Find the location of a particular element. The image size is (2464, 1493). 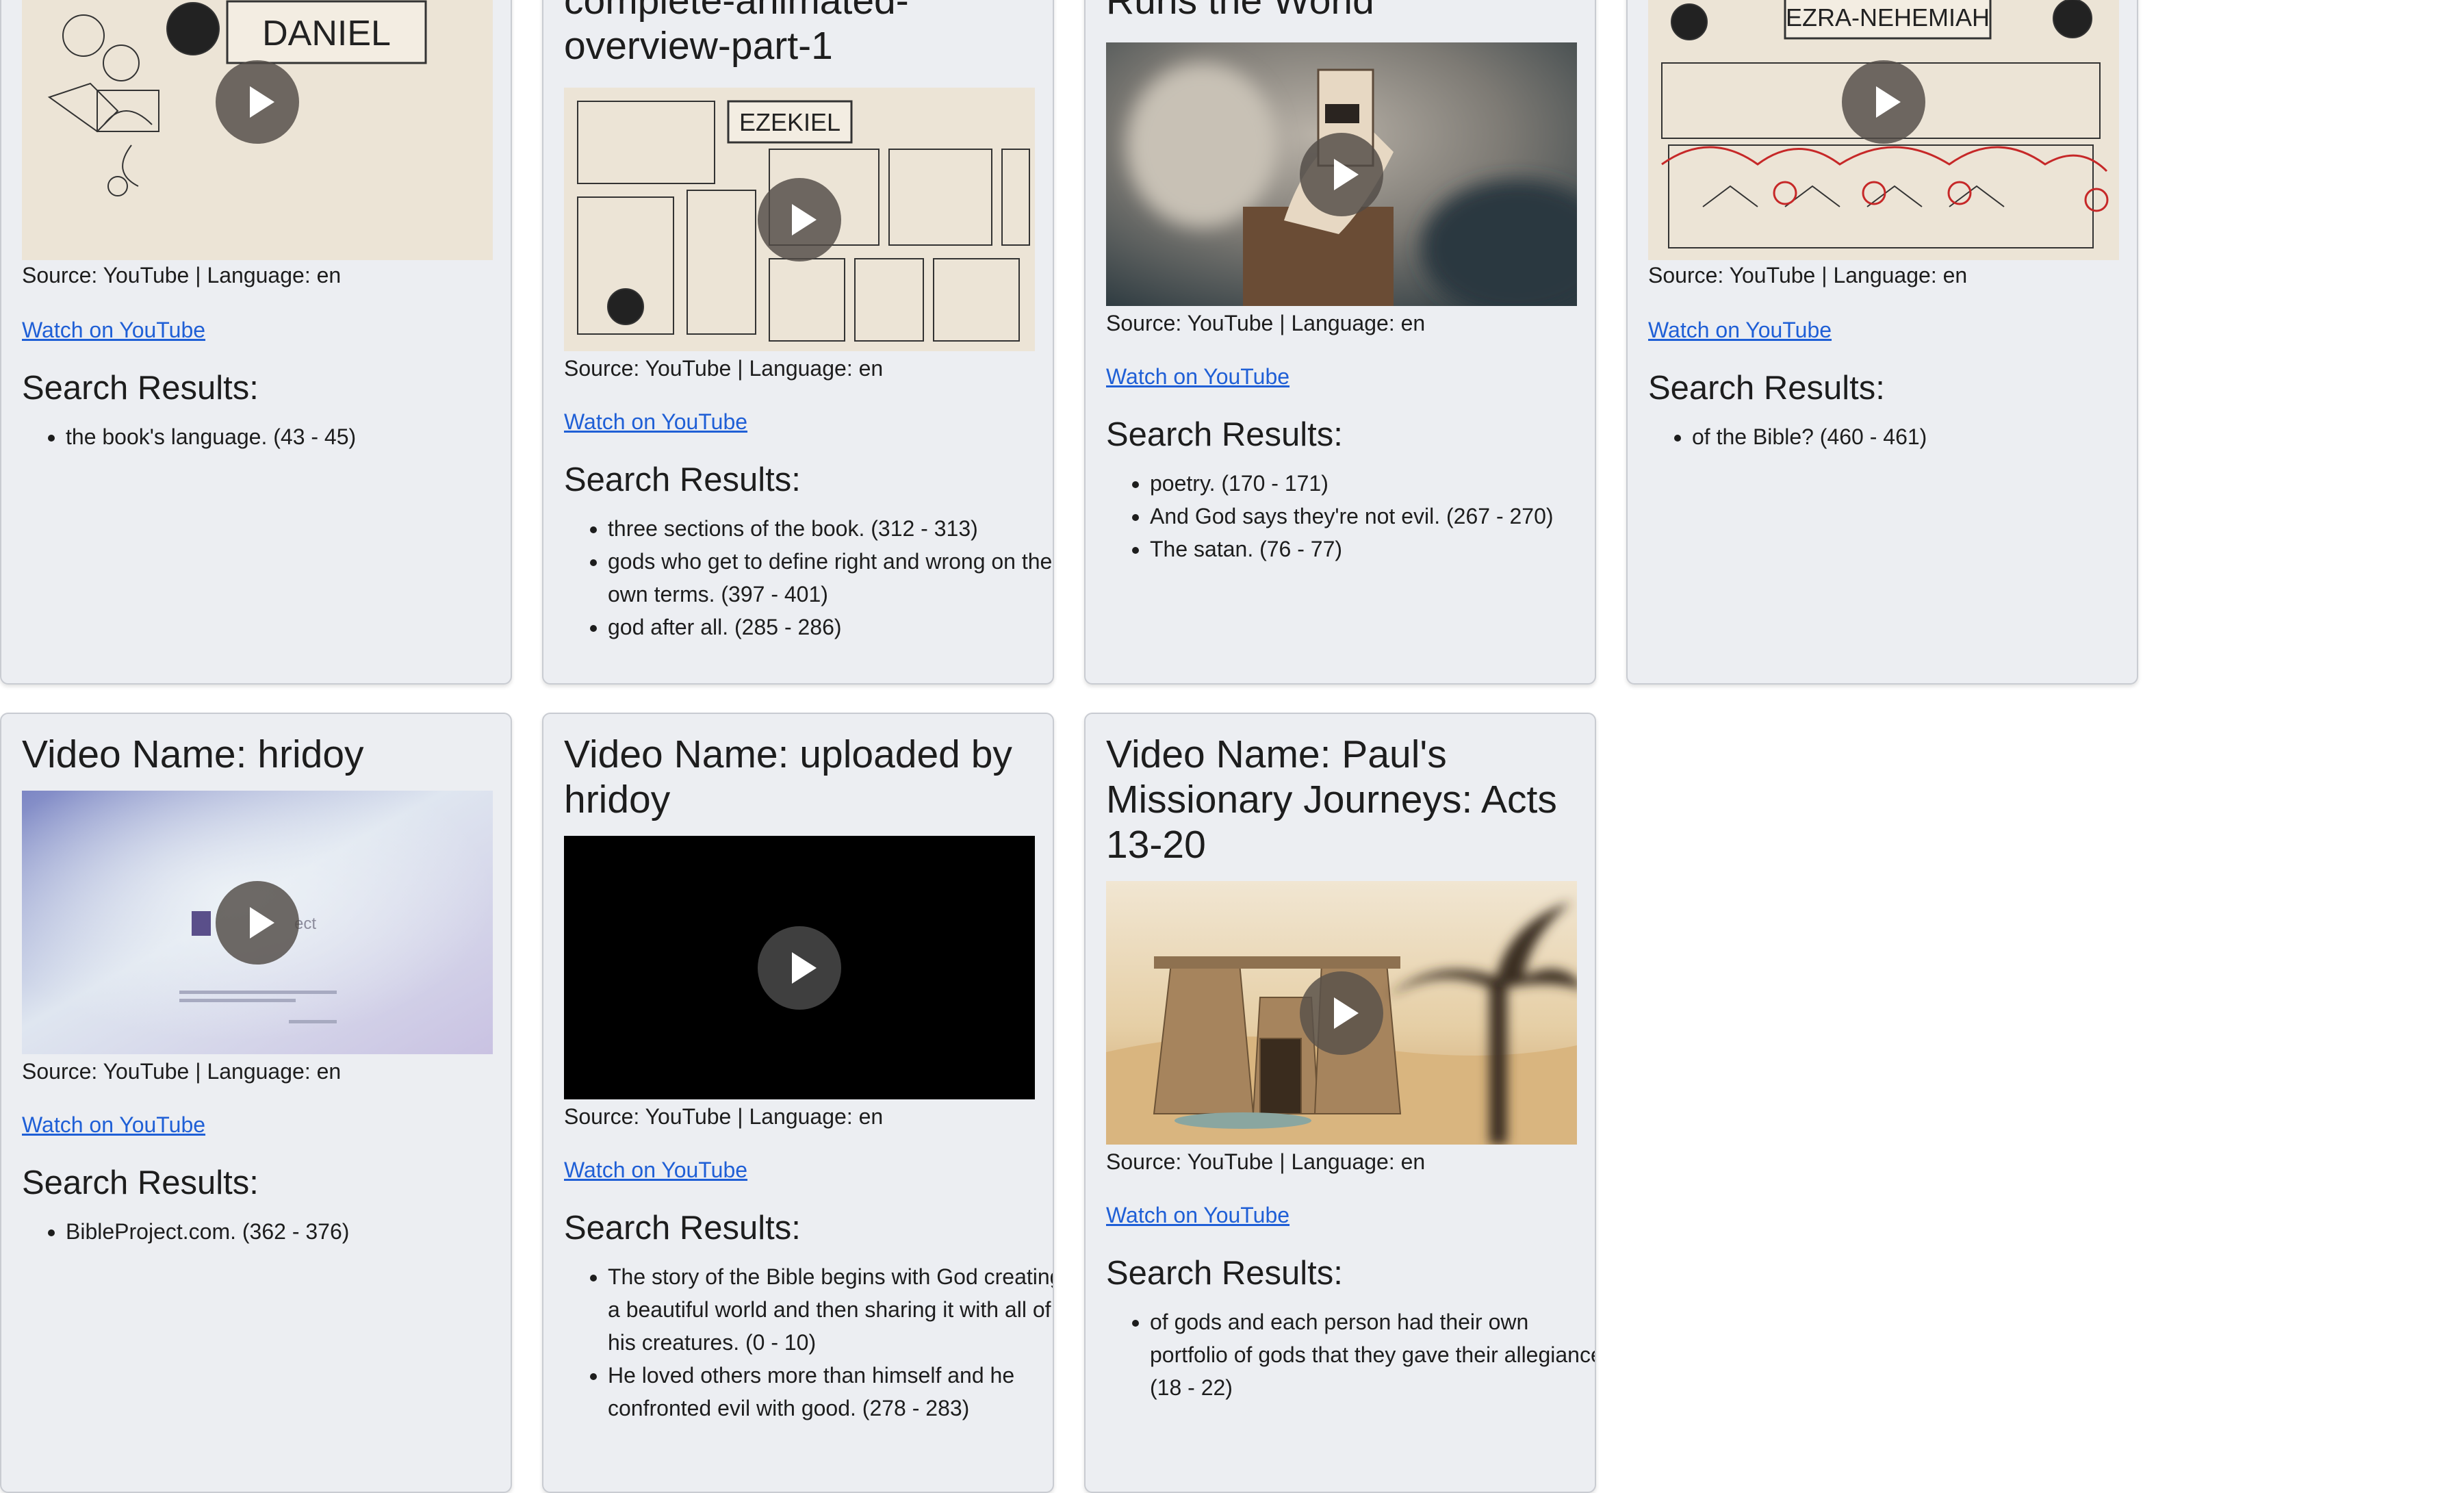

video-thumbnail: EZEKIEL is located at coordinates (800, 220).